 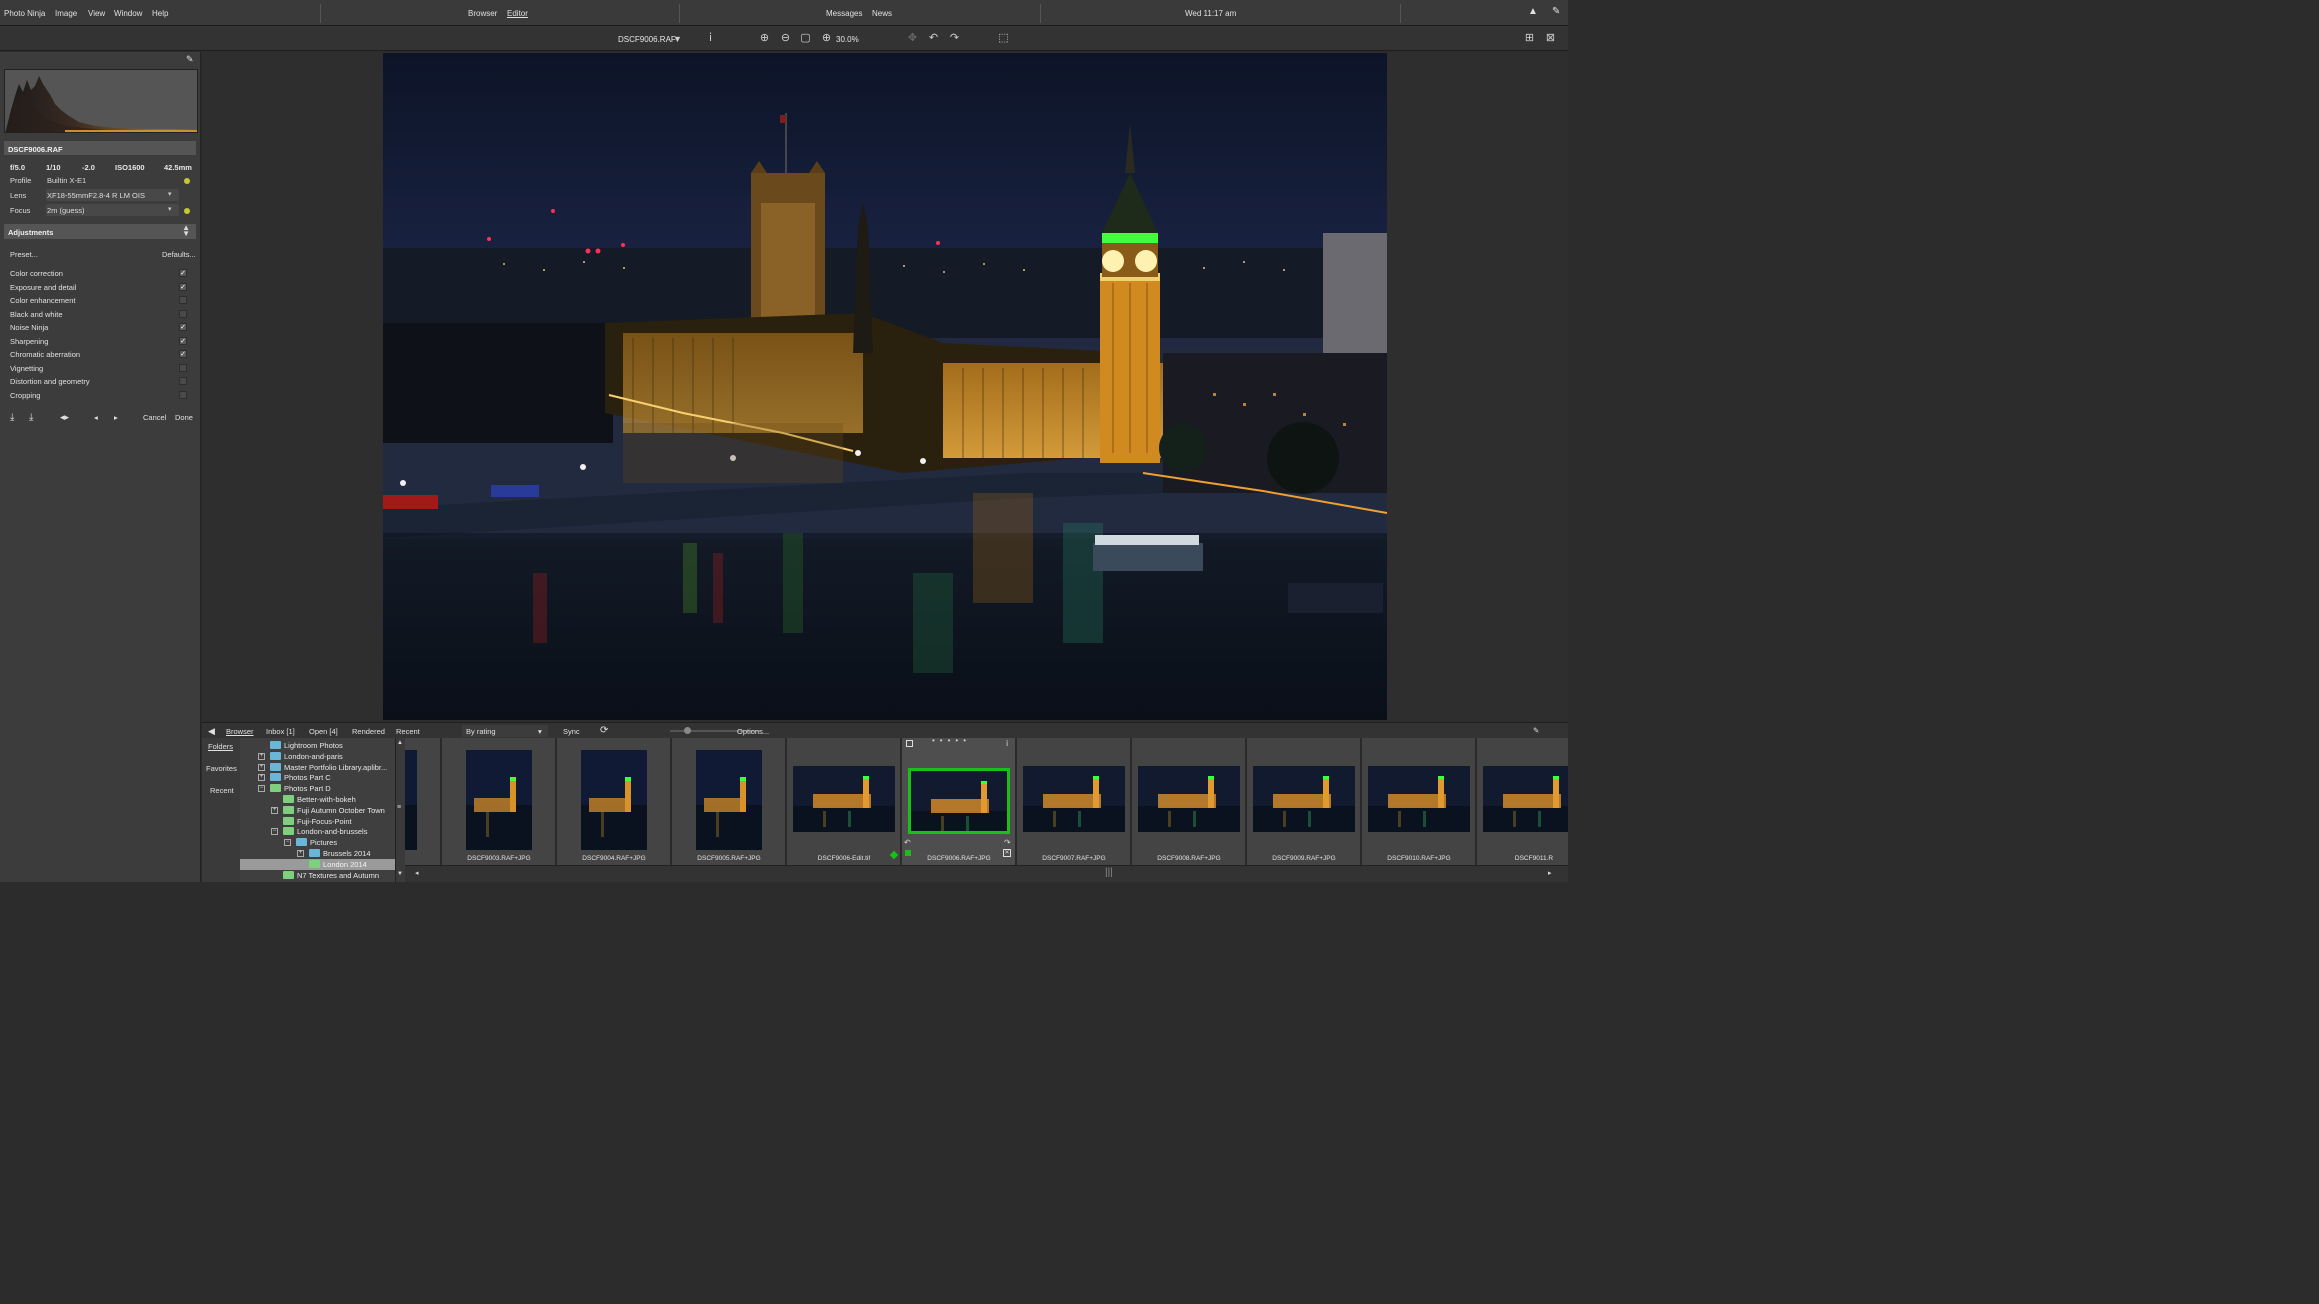 I want to click on tab-recent: Recent, so click(x=408, y=731).